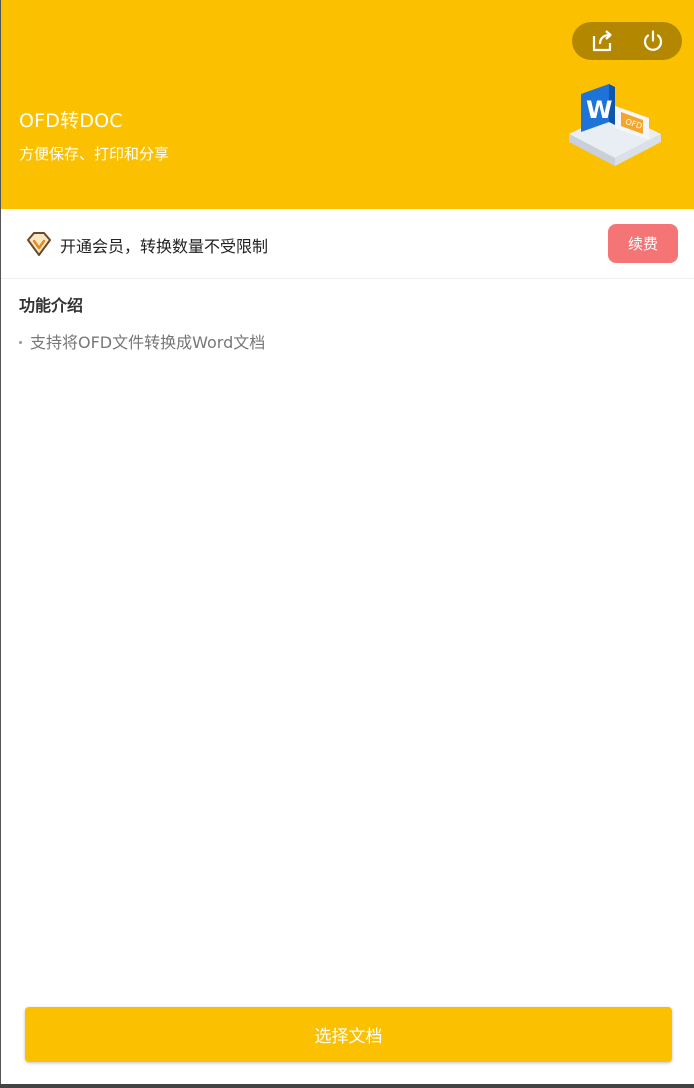 The height and width of the screenshot is (1088, 694). Describe the element at coordinates (148, 342) in the screenshot. I see `feature-item-text: 支持将OFD文件转换成Word文档` at that location.